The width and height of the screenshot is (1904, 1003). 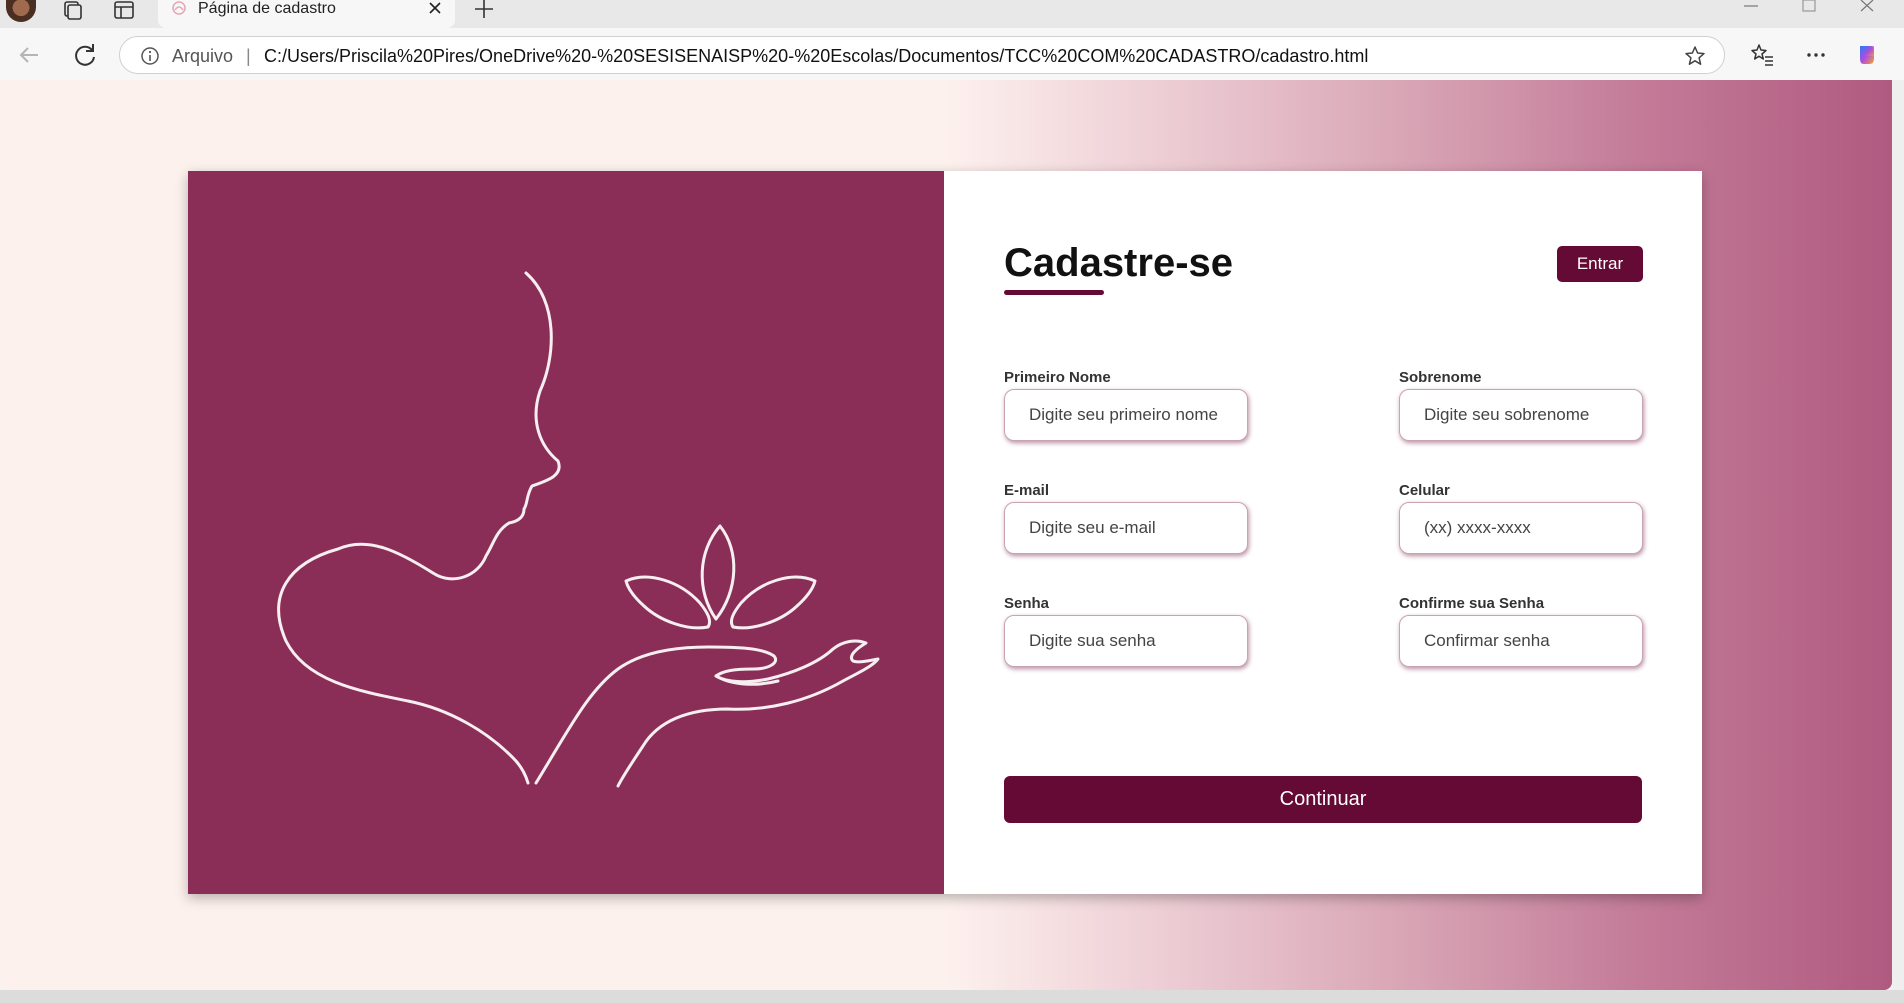 What do you see at coordinates (1323, 799) in the screenshot?
I see `continue-button: Continuar` at bounding box center [1323, 799].